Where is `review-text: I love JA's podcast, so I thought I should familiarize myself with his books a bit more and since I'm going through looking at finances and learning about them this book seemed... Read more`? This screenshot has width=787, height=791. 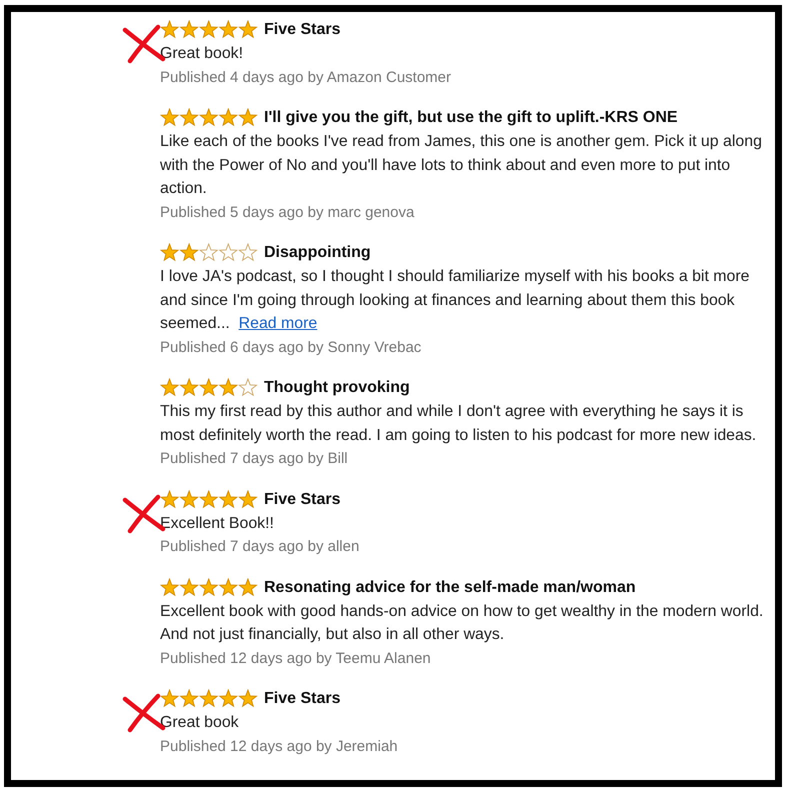
review-text: I love JA's podcast, so I thought I should familiarize myself with his books a bit more and since I'm going through looking at finances and learning about them this book seemed... Read more is located at coordinates (455, 300).